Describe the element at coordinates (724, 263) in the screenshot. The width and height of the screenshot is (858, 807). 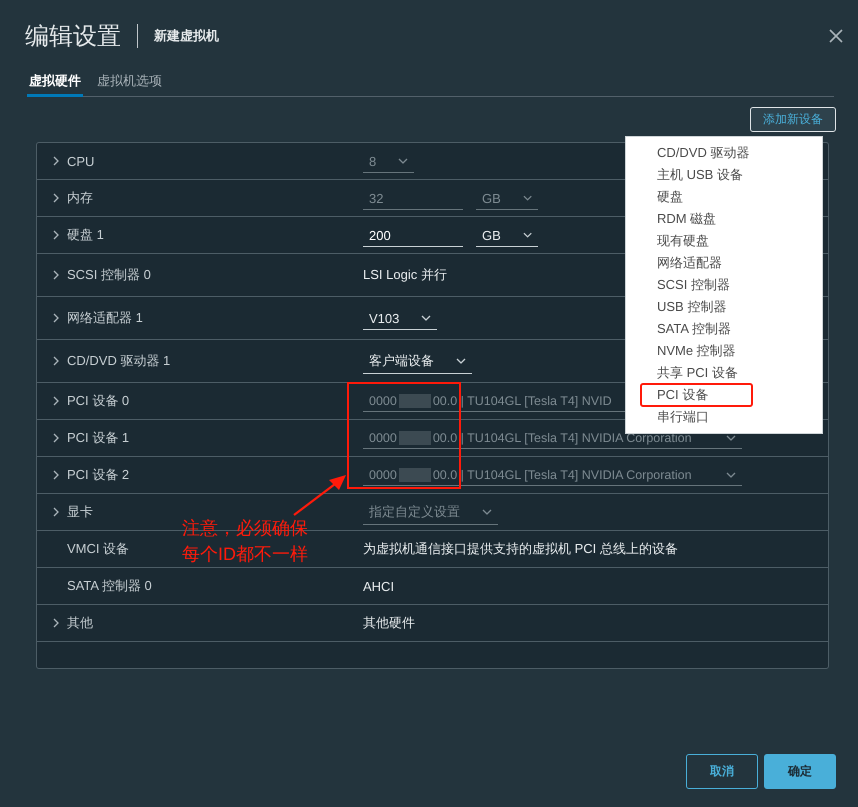
I see `menu-item: 网络适配器` at that location.